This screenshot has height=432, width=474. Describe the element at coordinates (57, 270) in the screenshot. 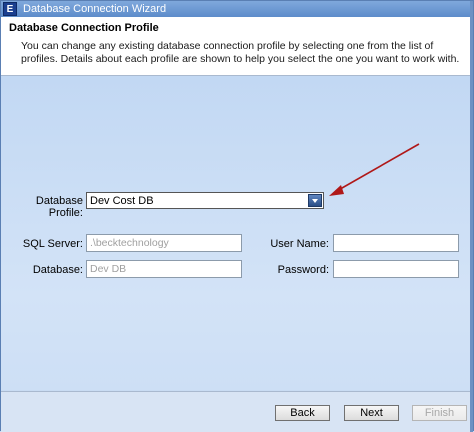

I see `database-label: Database:` at that location.